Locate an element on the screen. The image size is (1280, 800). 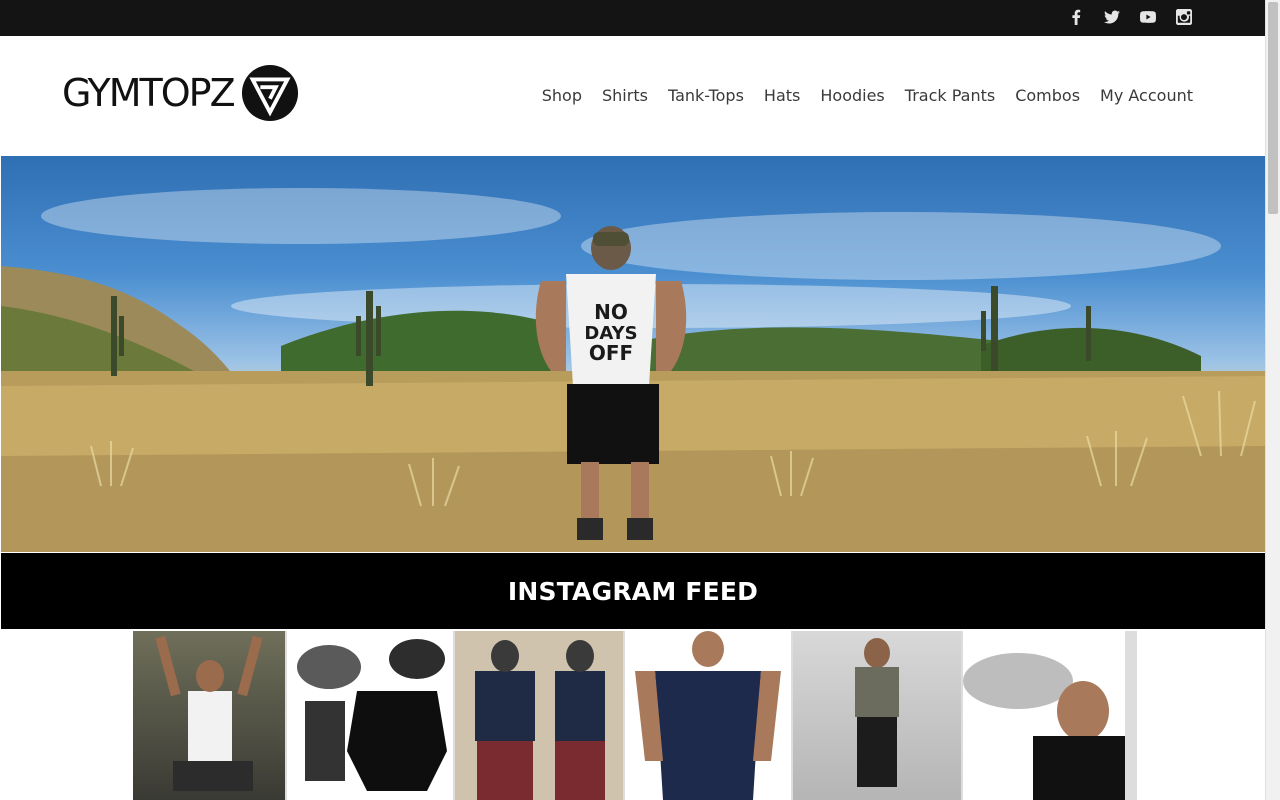
instagram-icon is located at coordinates (1184, 17).